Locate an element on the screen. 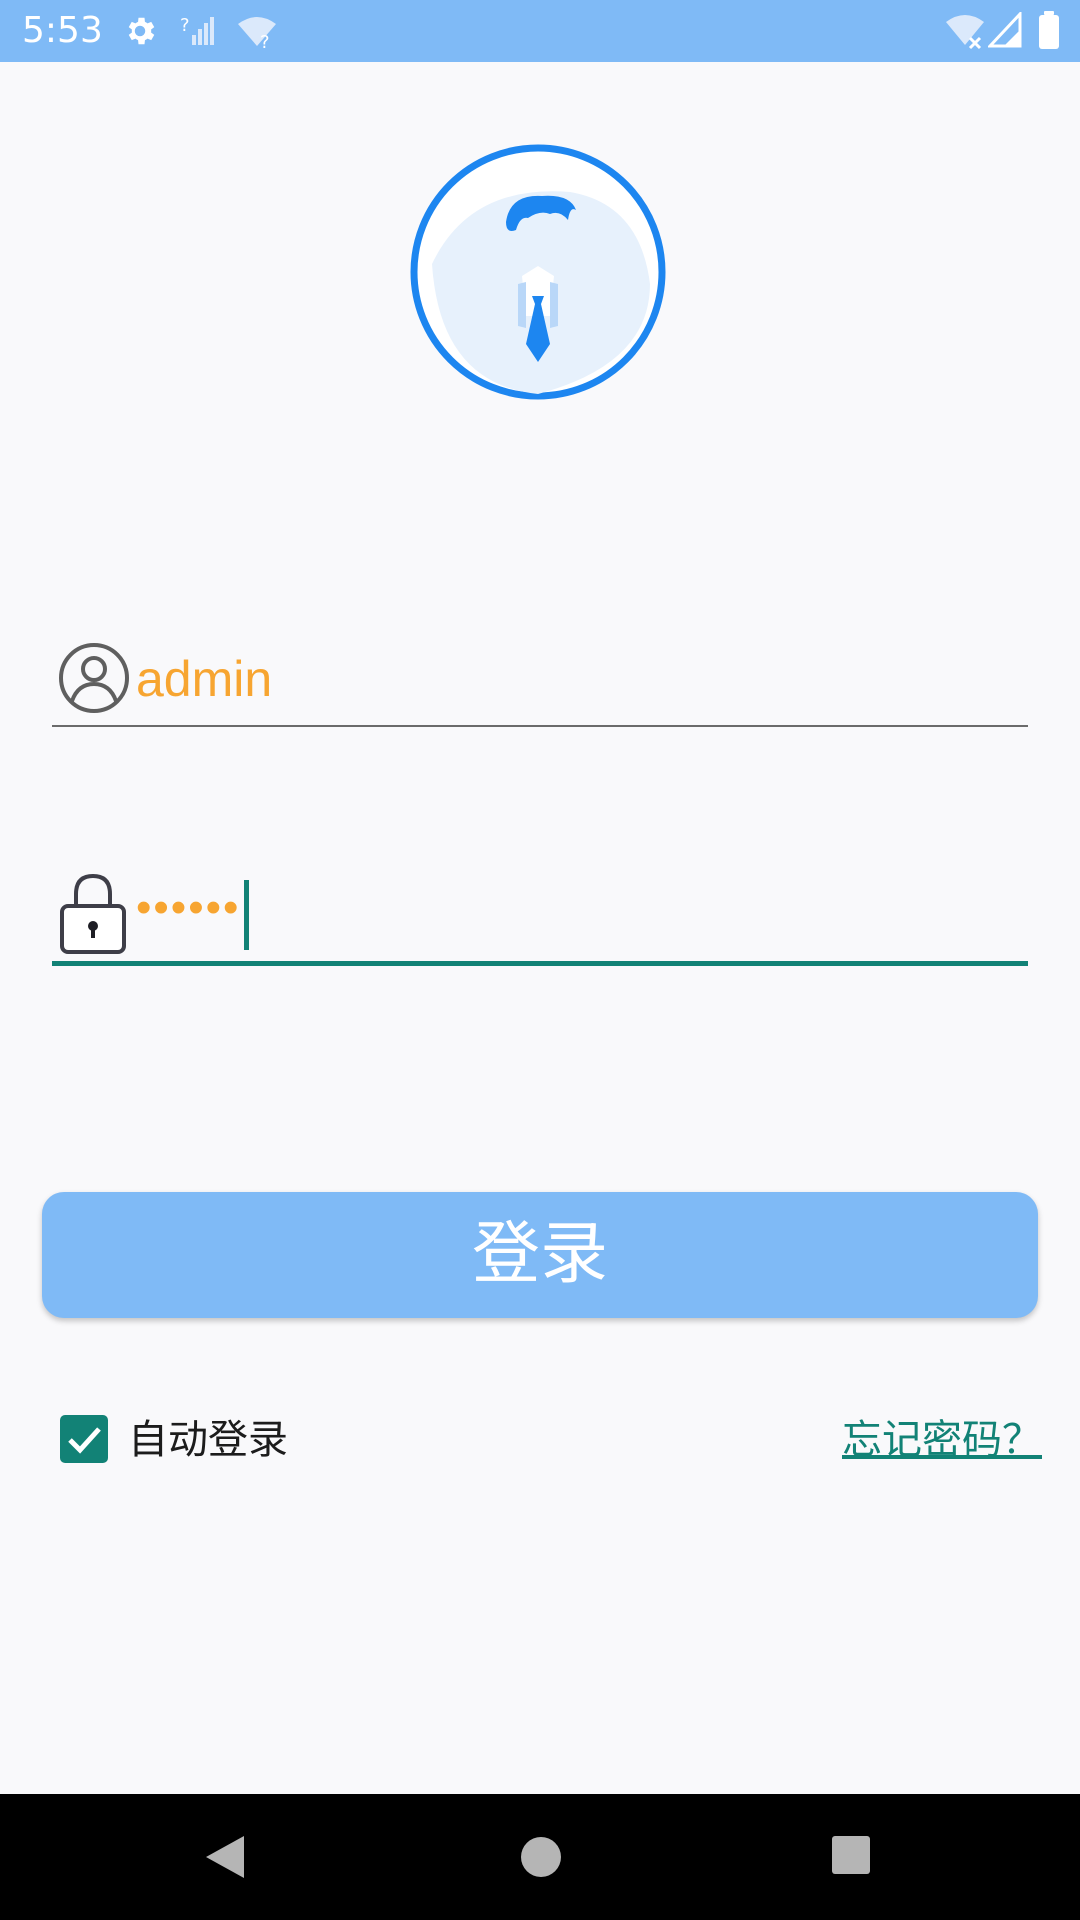  recents-icon is located at coordinates (851, 1855).